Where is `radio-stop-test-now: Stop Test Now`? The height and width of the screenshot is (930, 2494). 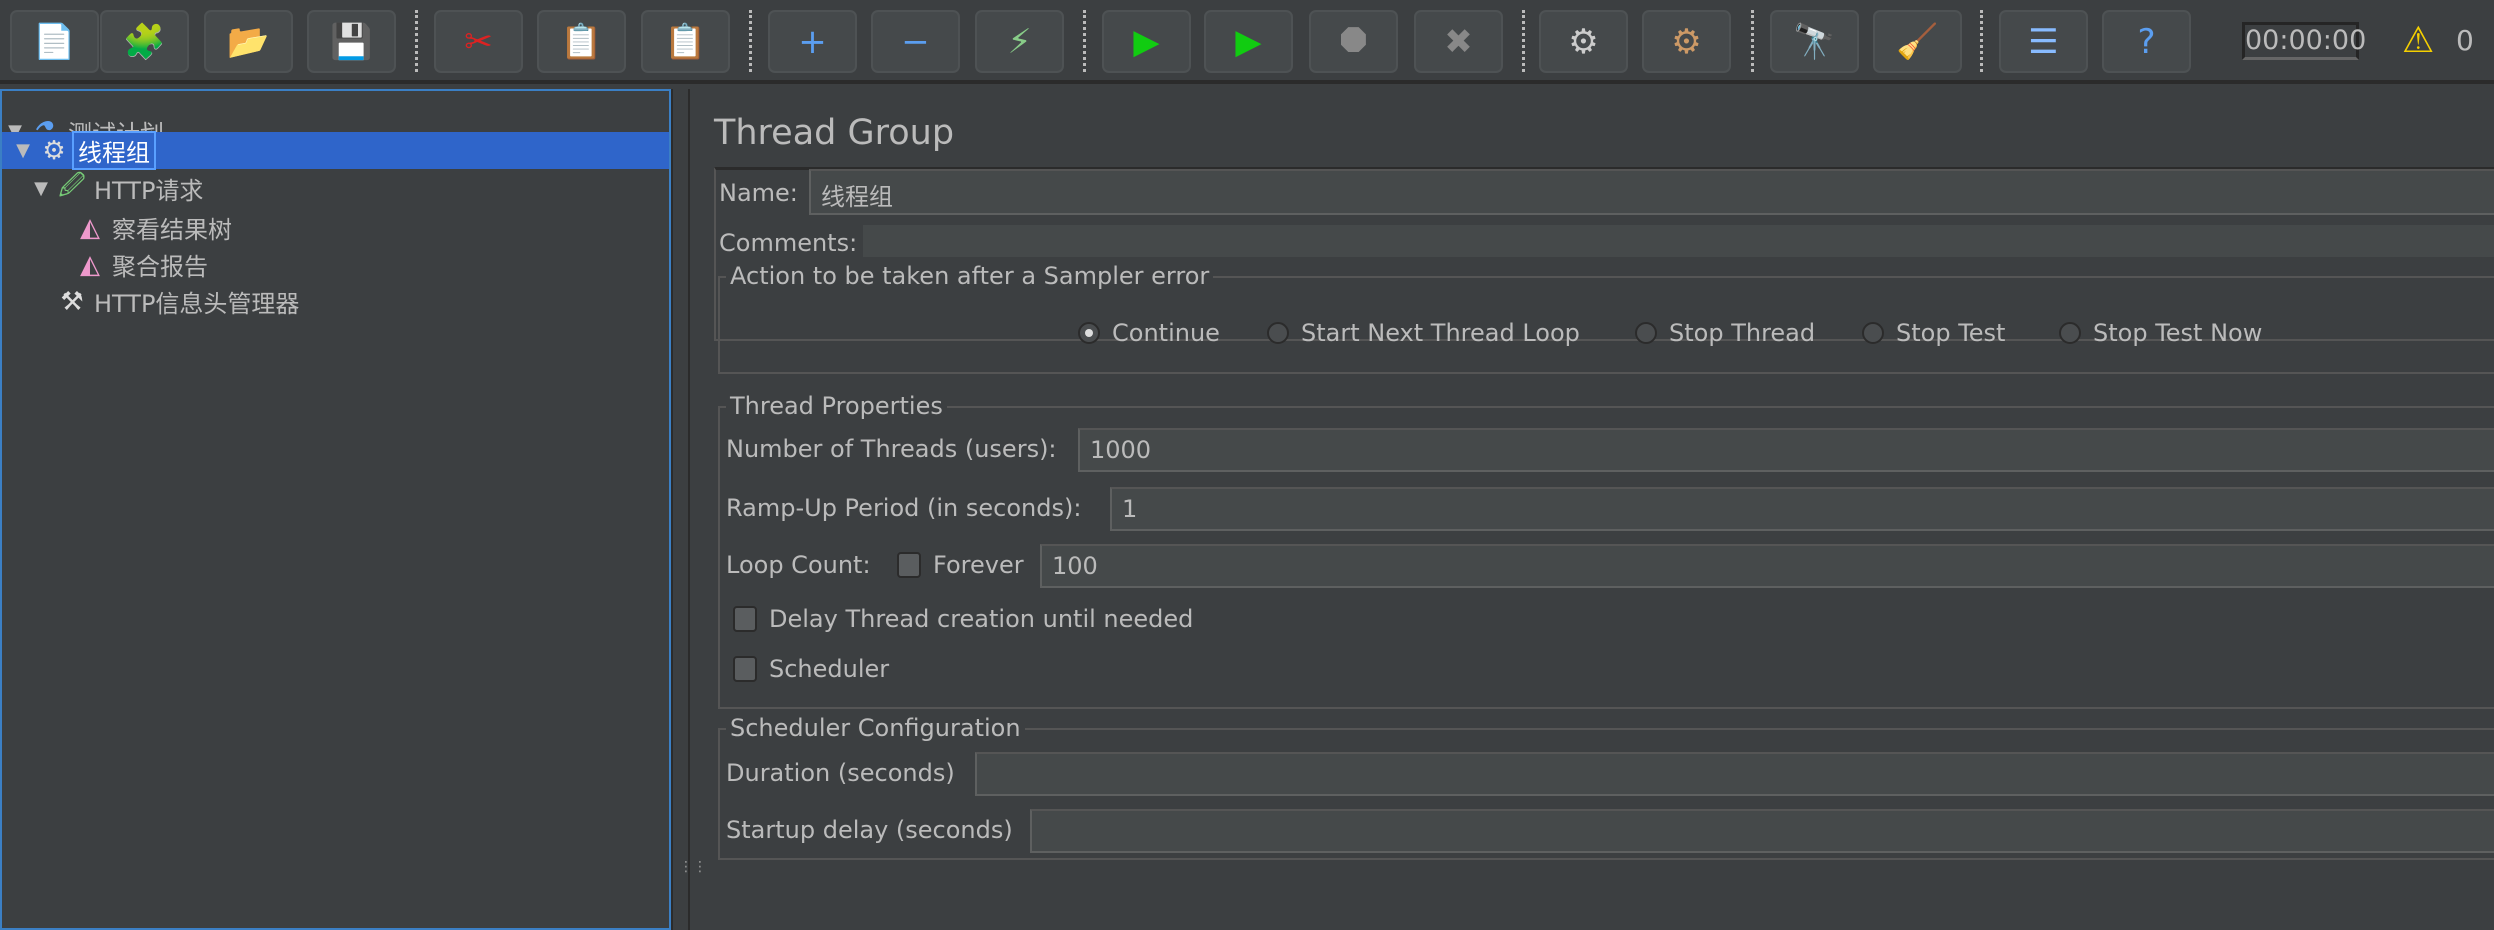
radio-stop-test-now: Stop Test Now is located at coordinates (2160, 333).